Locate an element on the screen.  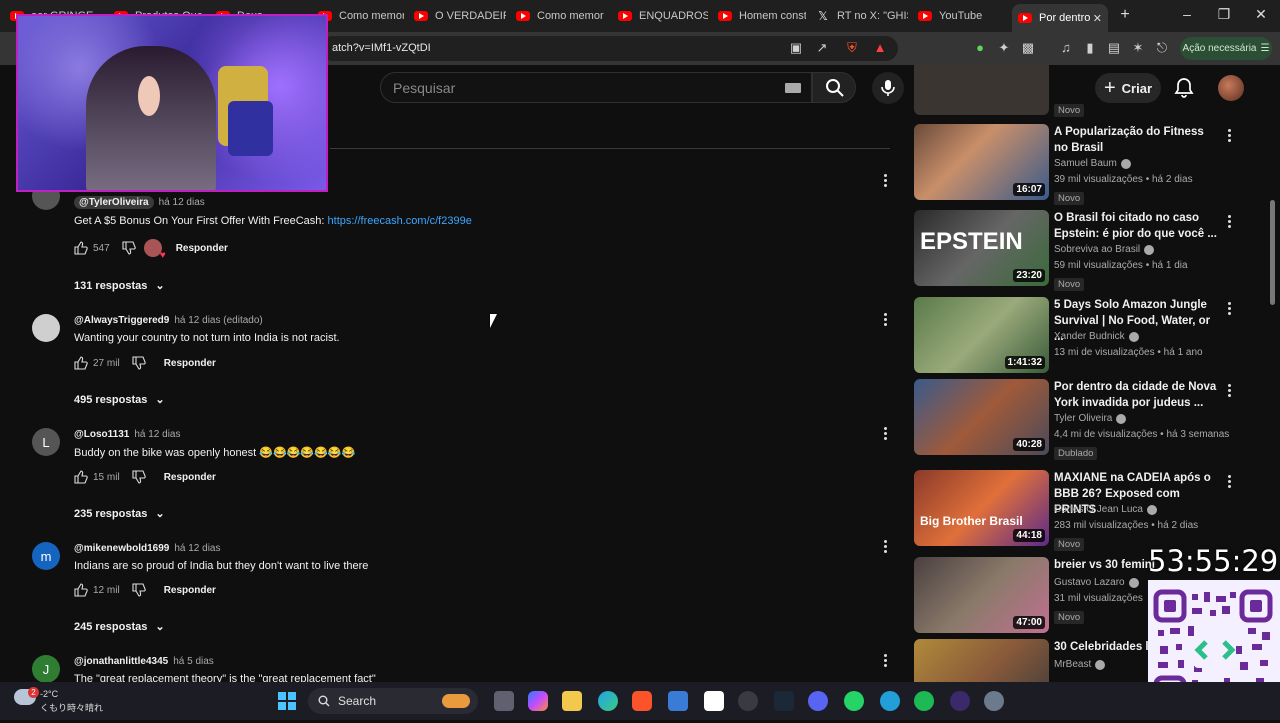
video-thumbnail: 16:07 is located at coordinates (981, 162).